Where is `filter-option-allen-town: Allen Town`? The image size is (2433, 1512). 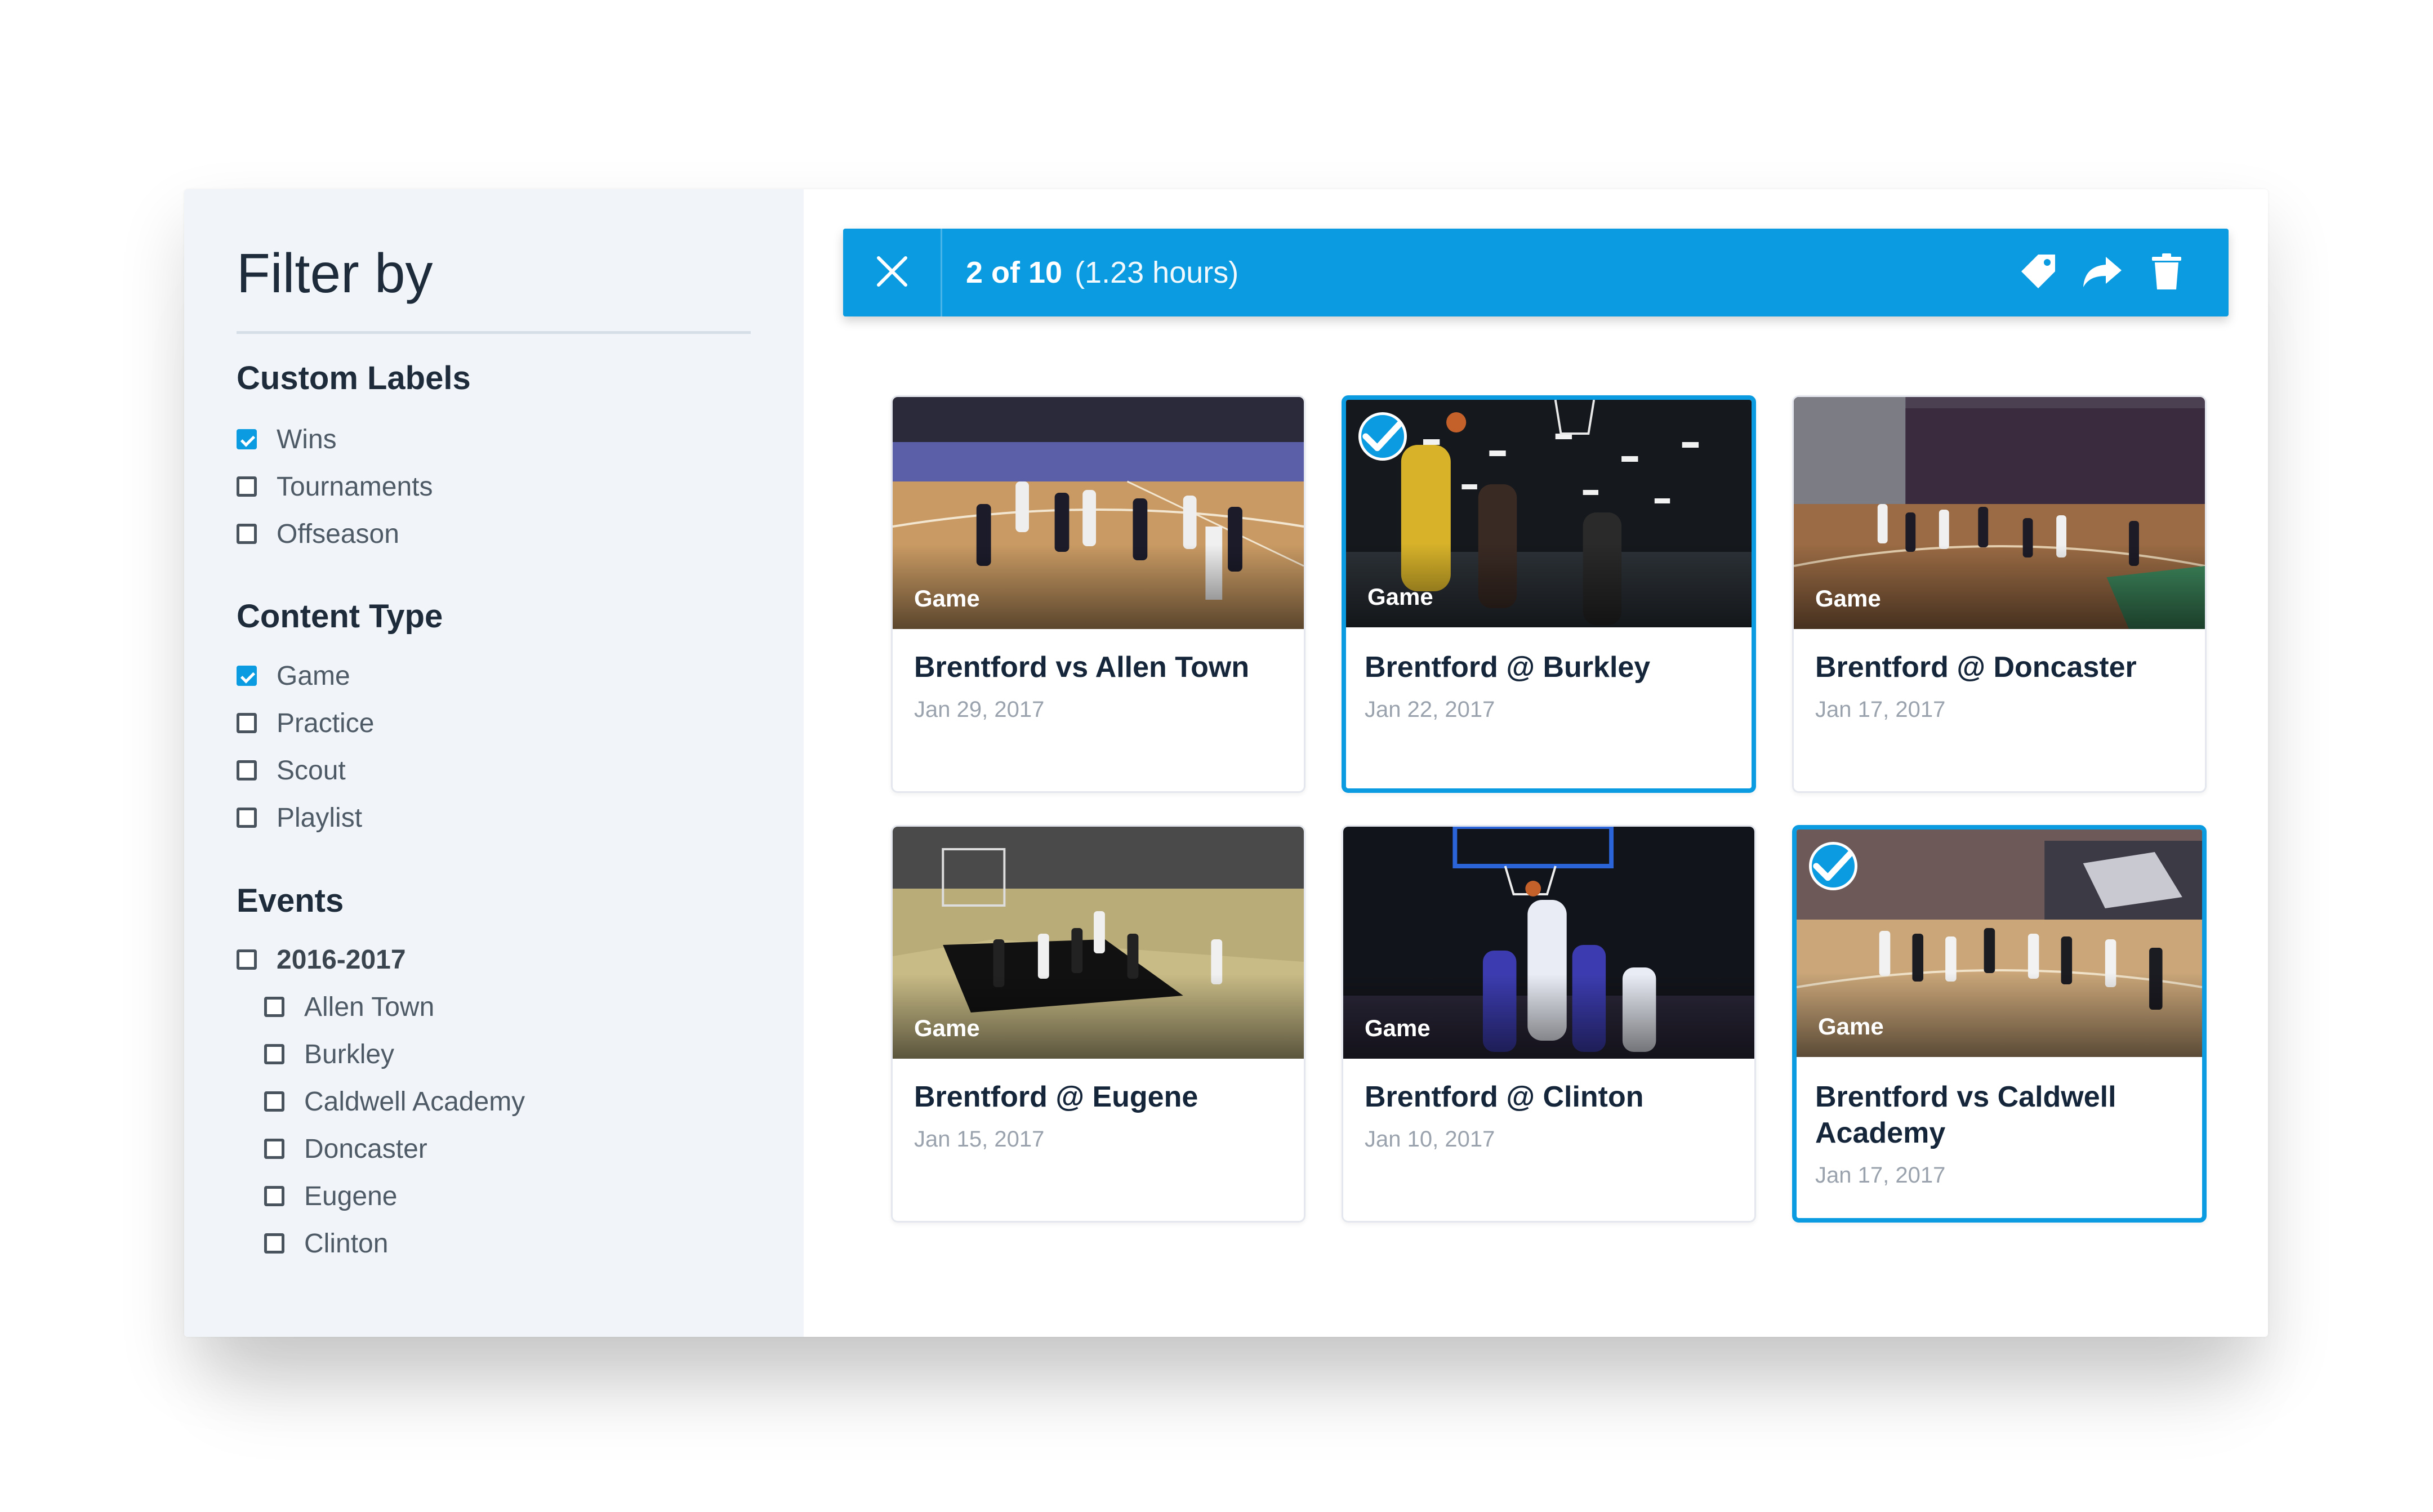
filter-option-allen-town: Allen Town is located at coordinates (349, 1007).